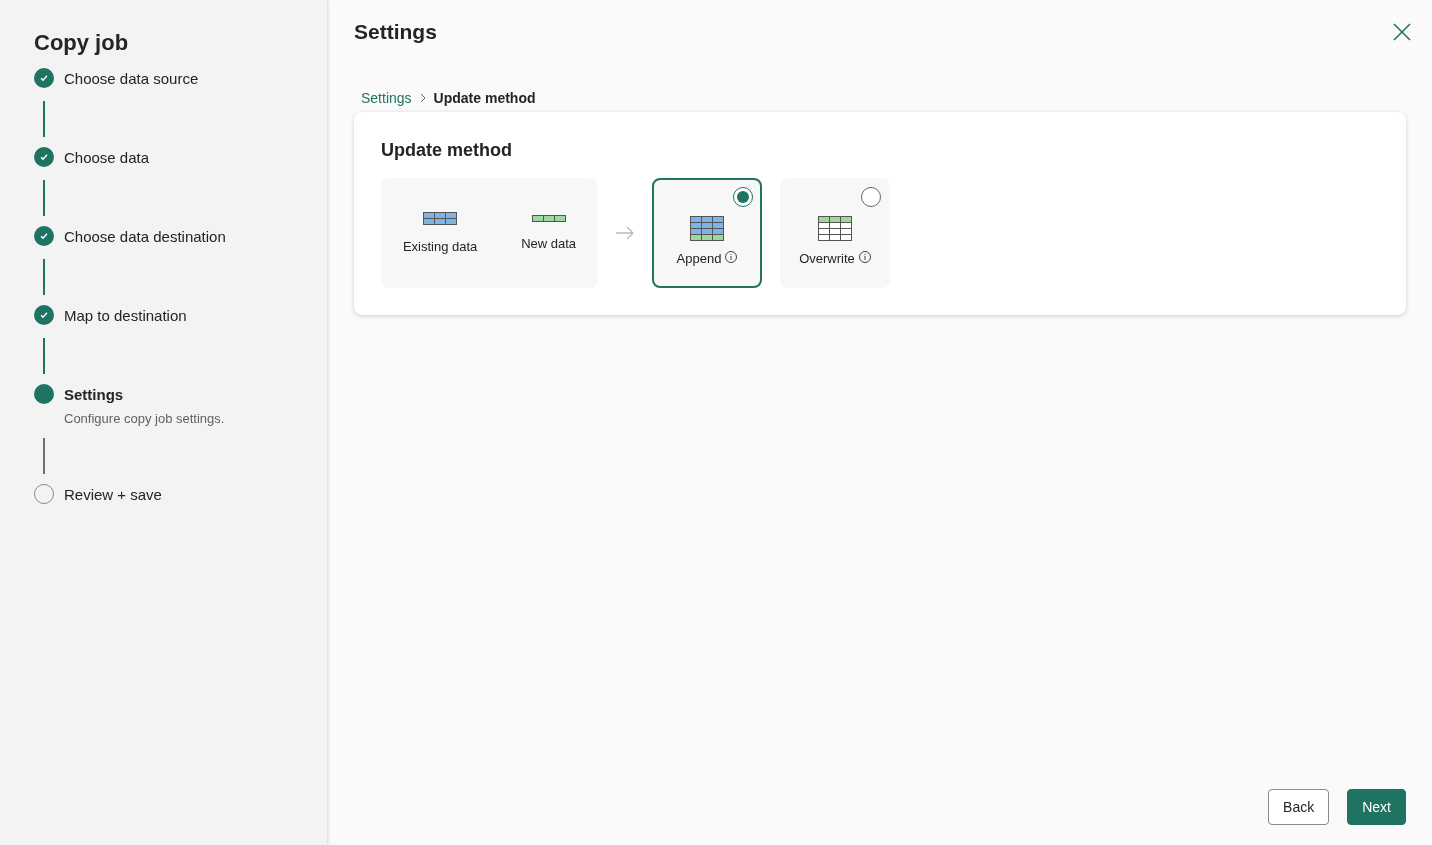 This screenshot has width=1432, height=845. I want to click on step-label: Choose data, so click(107, 158).